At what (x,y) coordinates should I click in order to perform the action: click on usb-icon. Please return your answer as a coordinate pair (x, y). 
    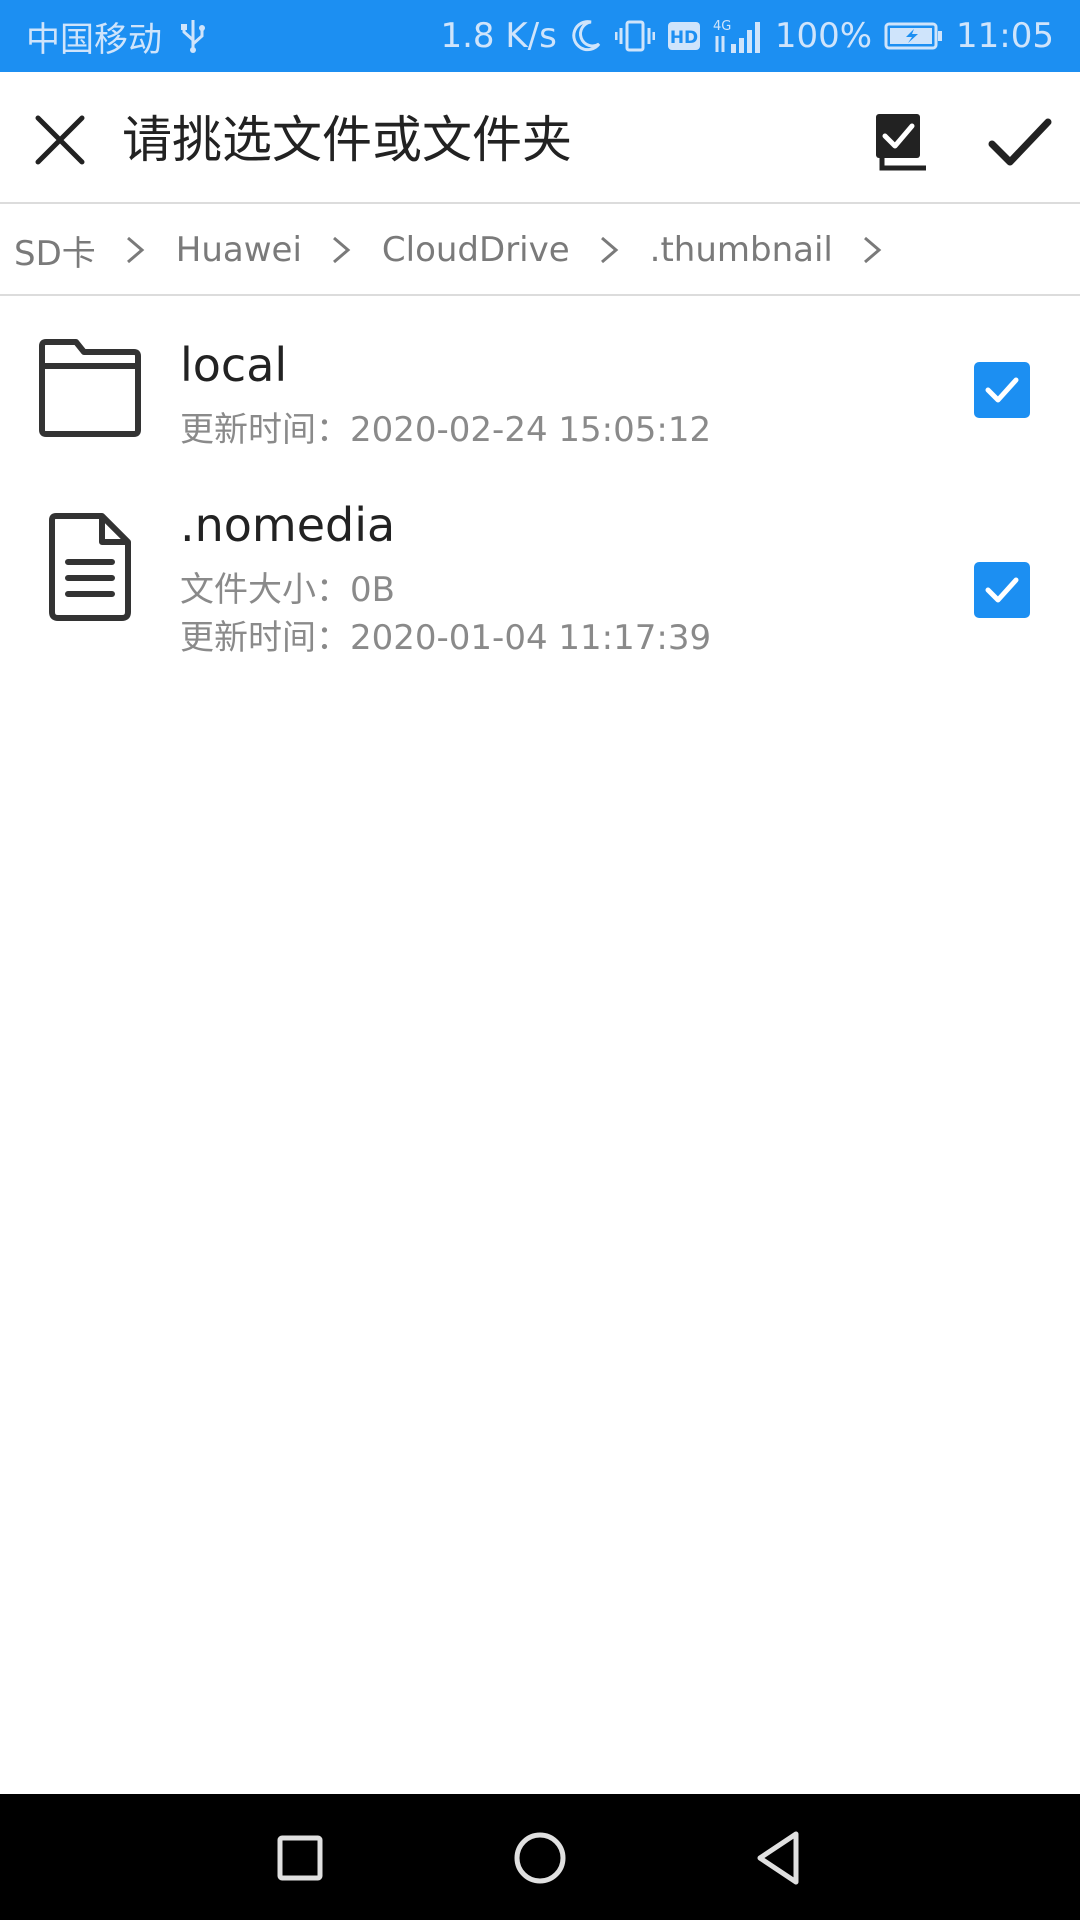
    Looking at the image, I should click on (193, 36).